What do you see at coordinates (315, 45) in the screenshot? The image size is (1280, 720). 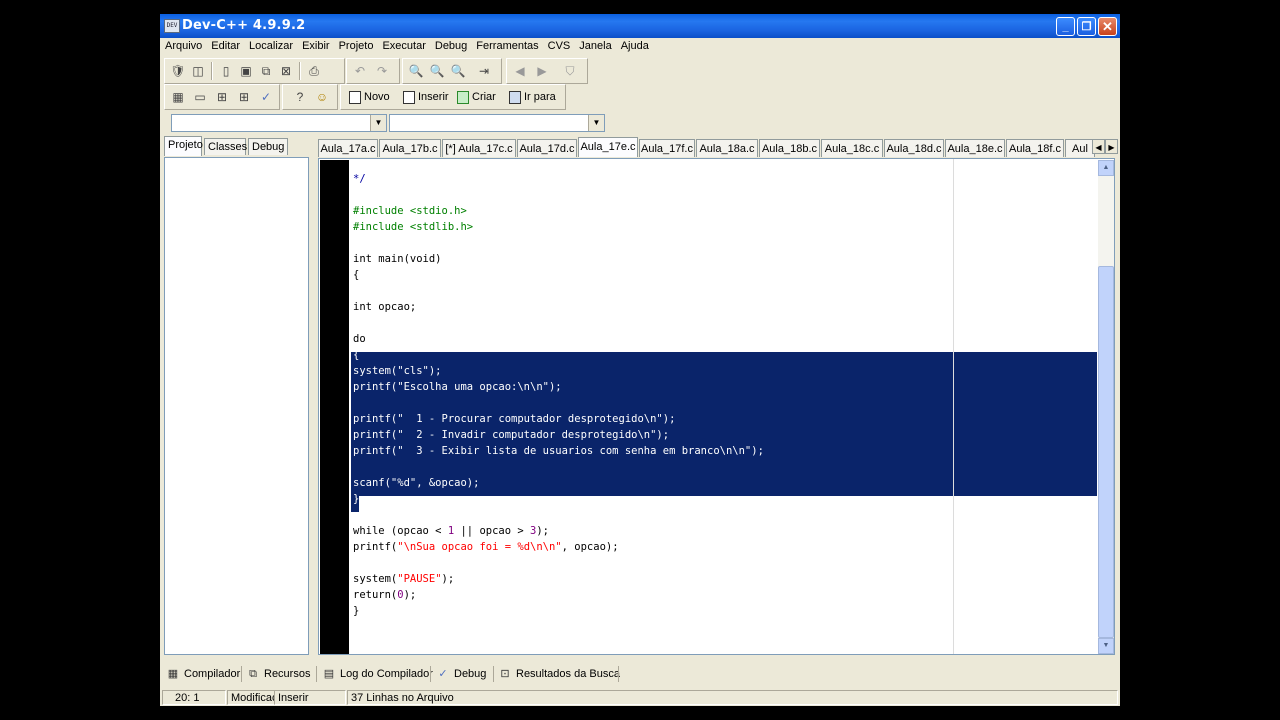 I see `menu-exibir: Exibir` at bounding box center [315, 45].